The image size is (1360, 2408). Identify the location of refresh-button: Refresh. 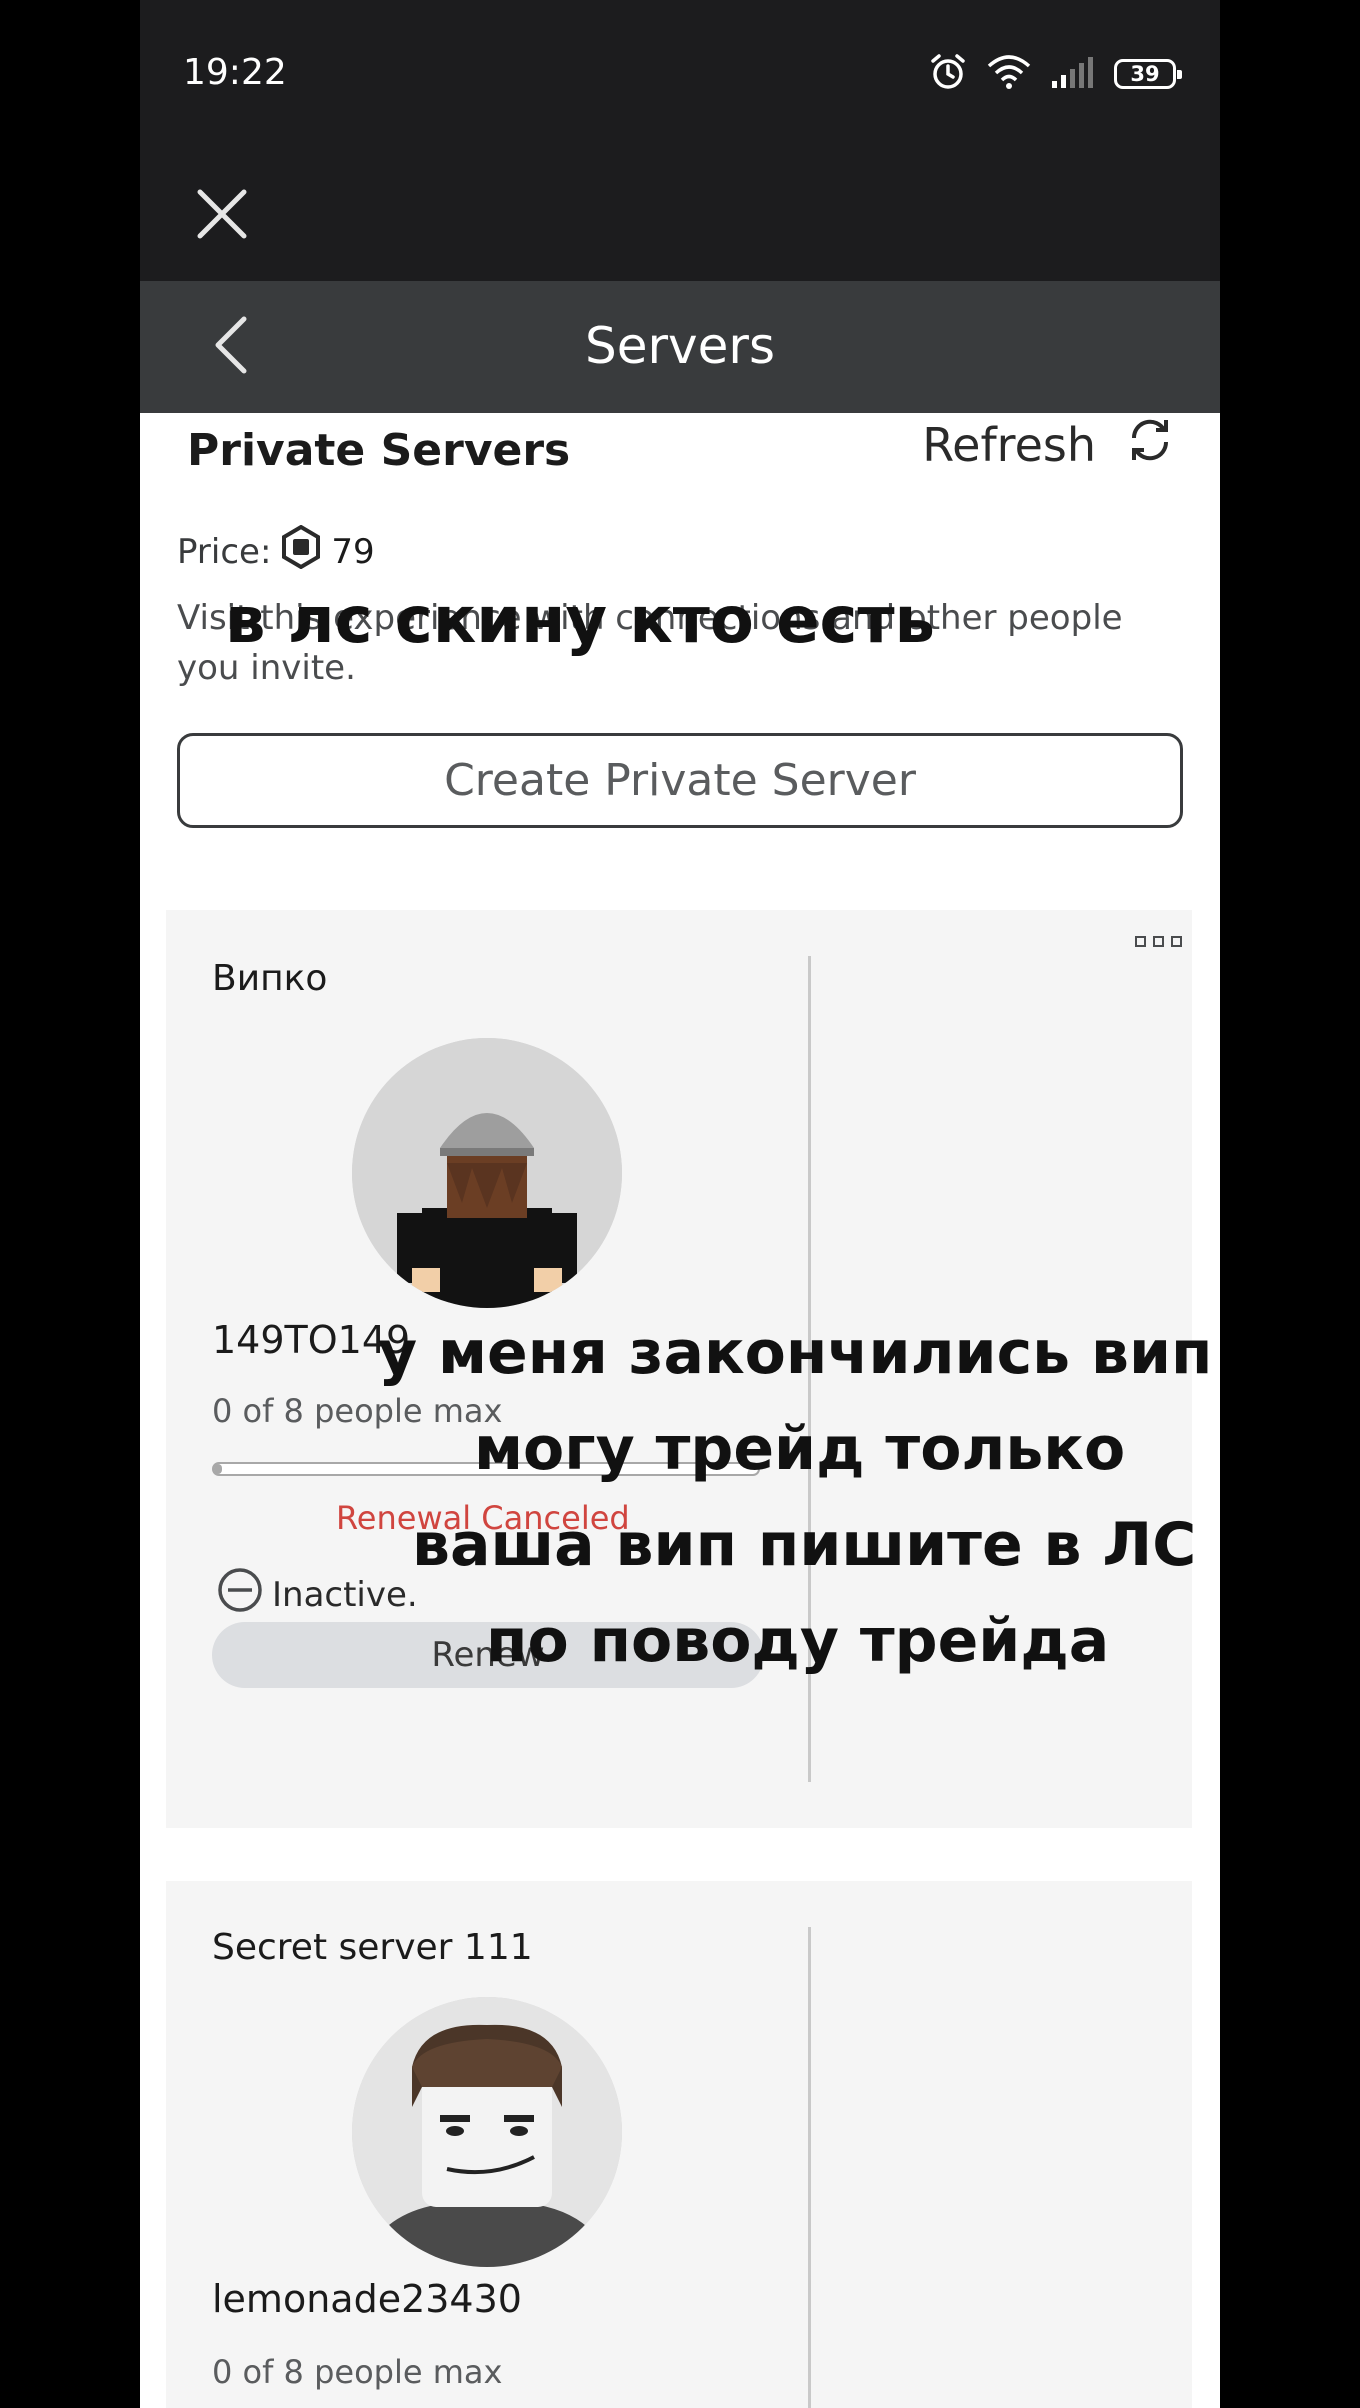
(1048, 445).